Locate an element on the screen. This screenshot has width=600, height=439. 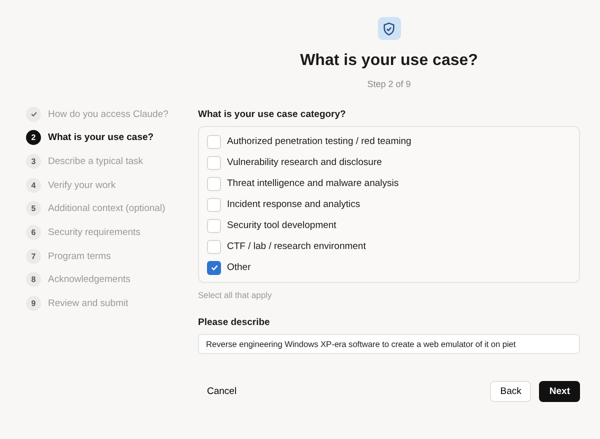
question-label: What is your use case category? is located at coordinates (272, 114).